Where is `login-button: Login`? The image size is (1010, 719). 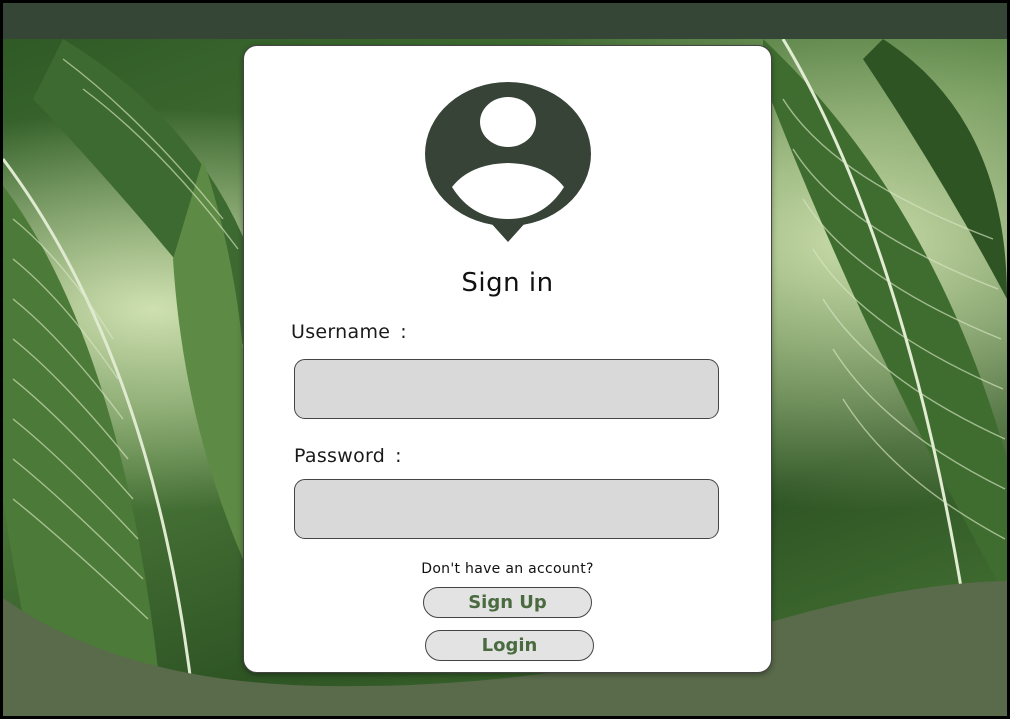
login-button: Login is located at coordinates (509, 645).